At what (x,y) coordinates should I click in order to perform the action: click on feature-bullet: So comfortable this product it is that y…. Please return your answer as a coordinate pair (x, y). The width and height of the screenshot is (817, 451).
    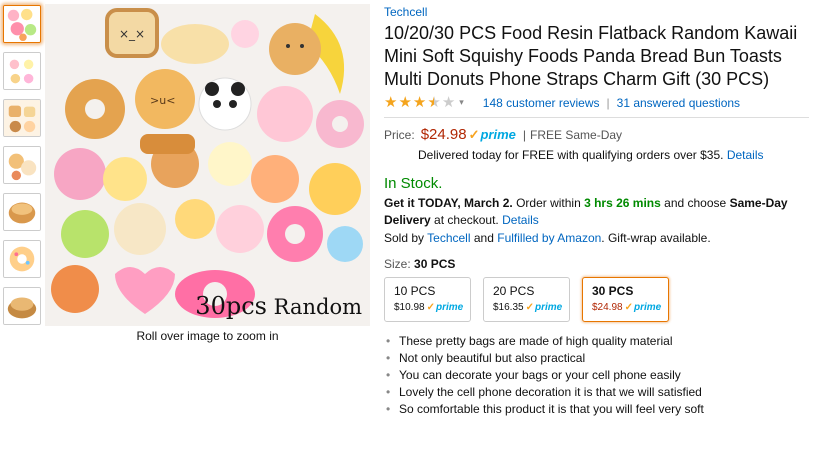
    Looking at the image, I should click on (596, 409).